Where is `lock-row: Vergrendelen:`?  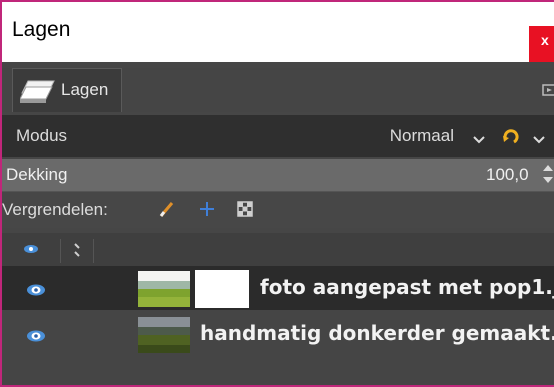 lock-row: Vergrendelen: is located at coordinates (278, 210).